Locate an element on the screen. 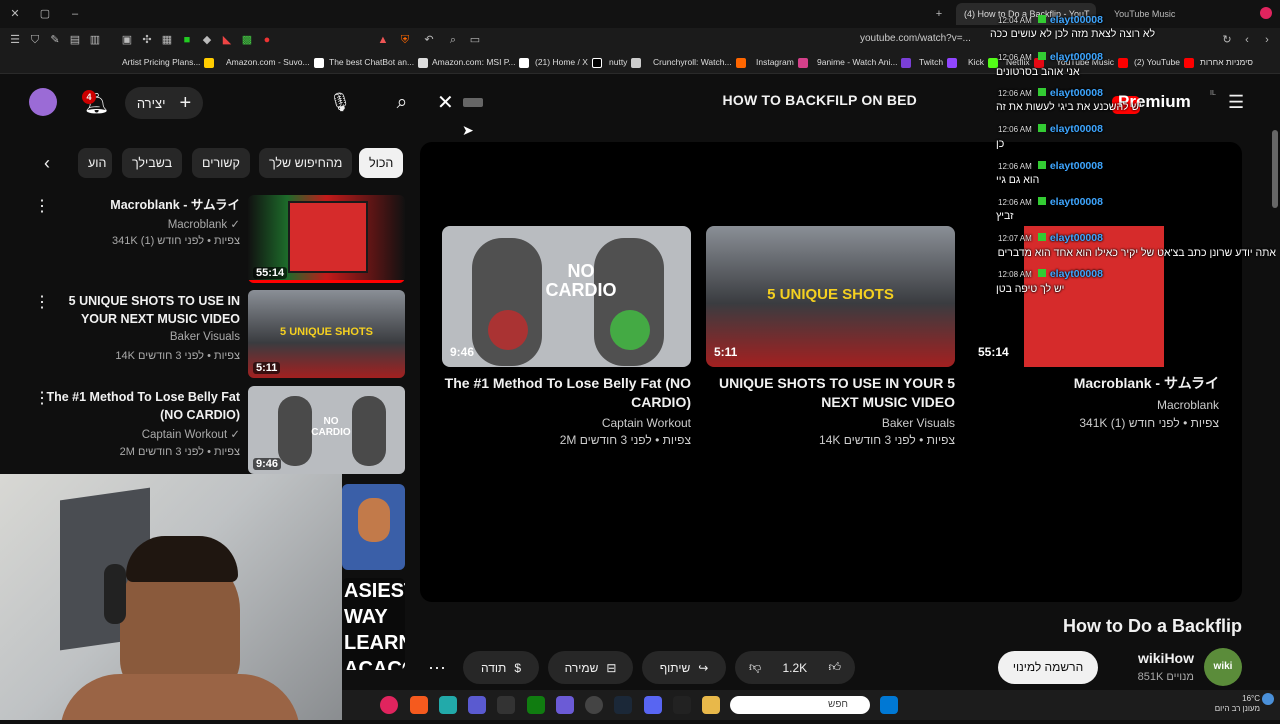 The image size is (1280, 724). sidebar-video-thumbnail: 5 UNIQUE SHOTS 5:11 is located at coordinates (326, 334).